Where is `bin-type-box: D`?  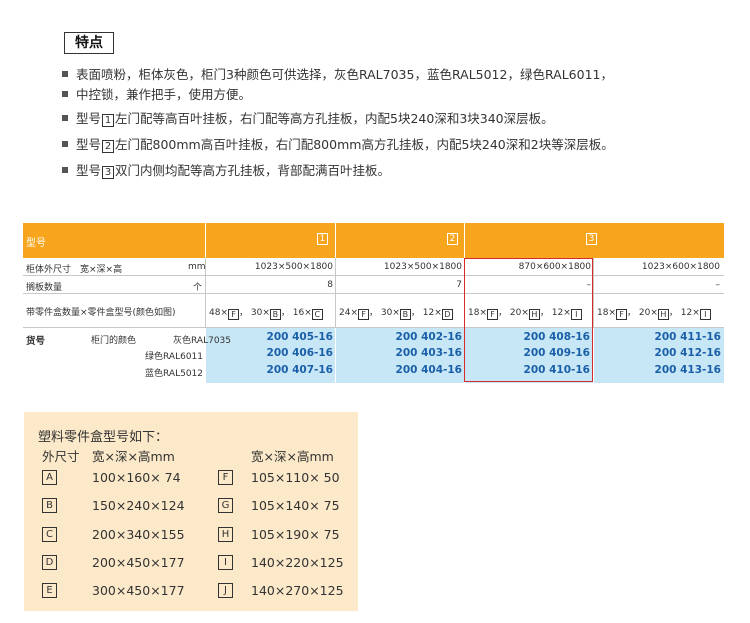
bin-type-box: D is located at coordinates (447, 314).